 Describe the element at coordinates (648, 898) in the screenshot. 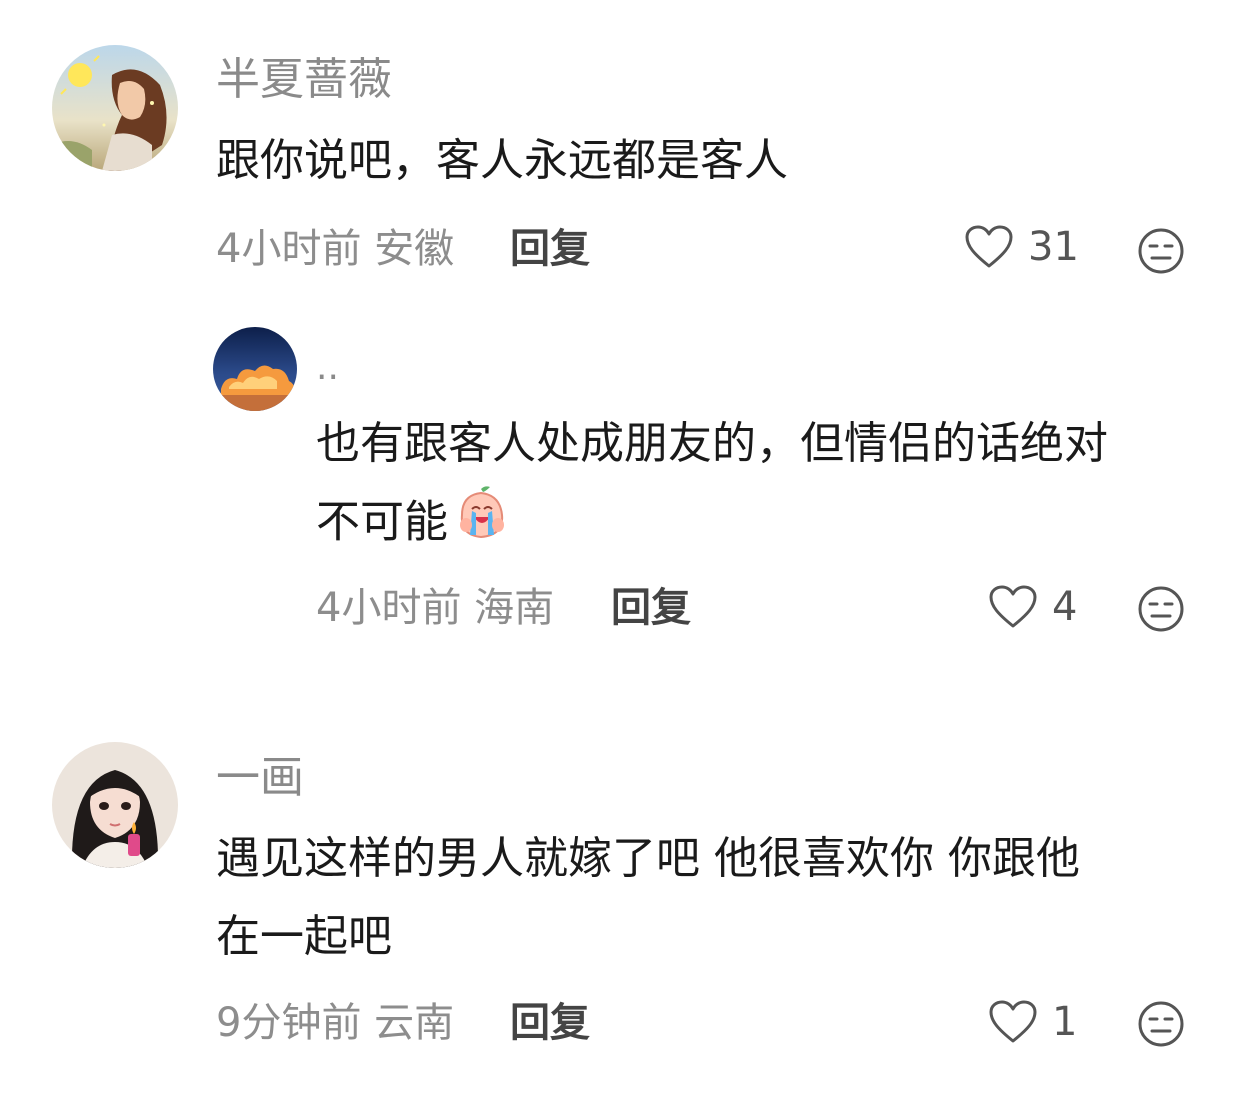

I see `comment-text: 遇见这样的男人就嫁了吧 他很喜欢你 你跟他 在一起吧` at that location.